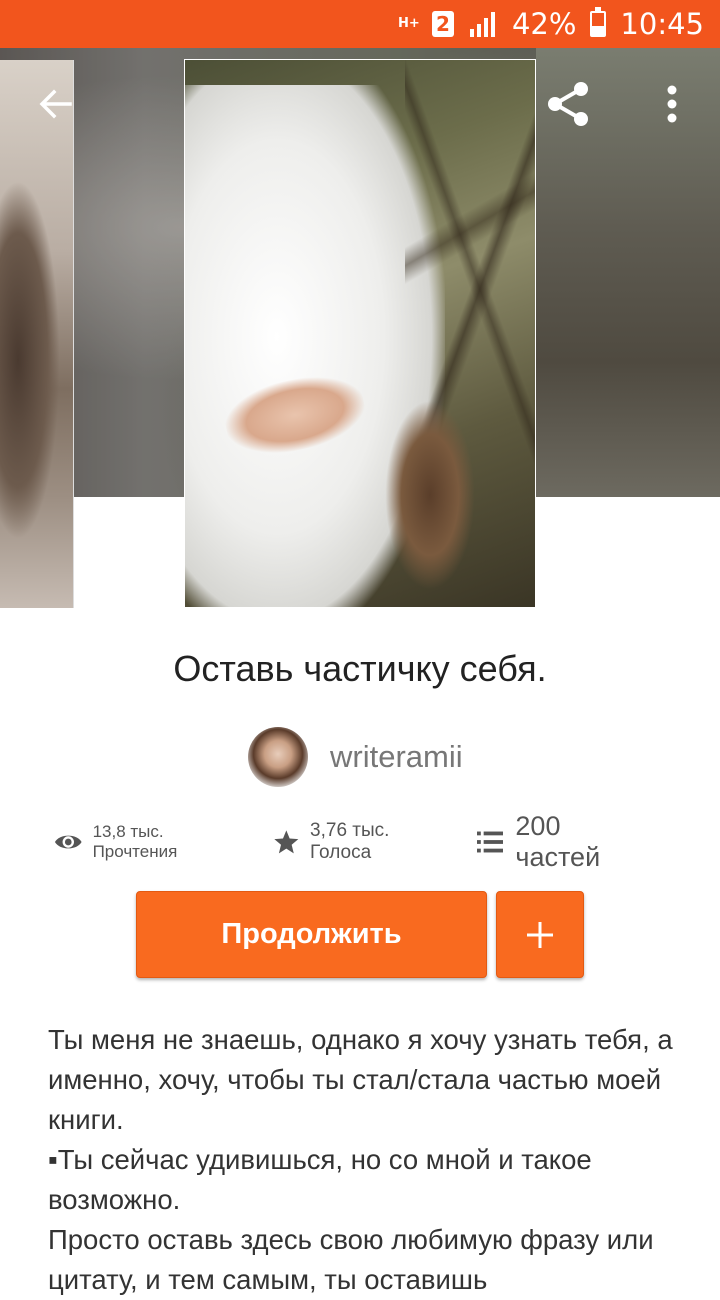  I want to click on add-to-library-button, so click(540, 934).